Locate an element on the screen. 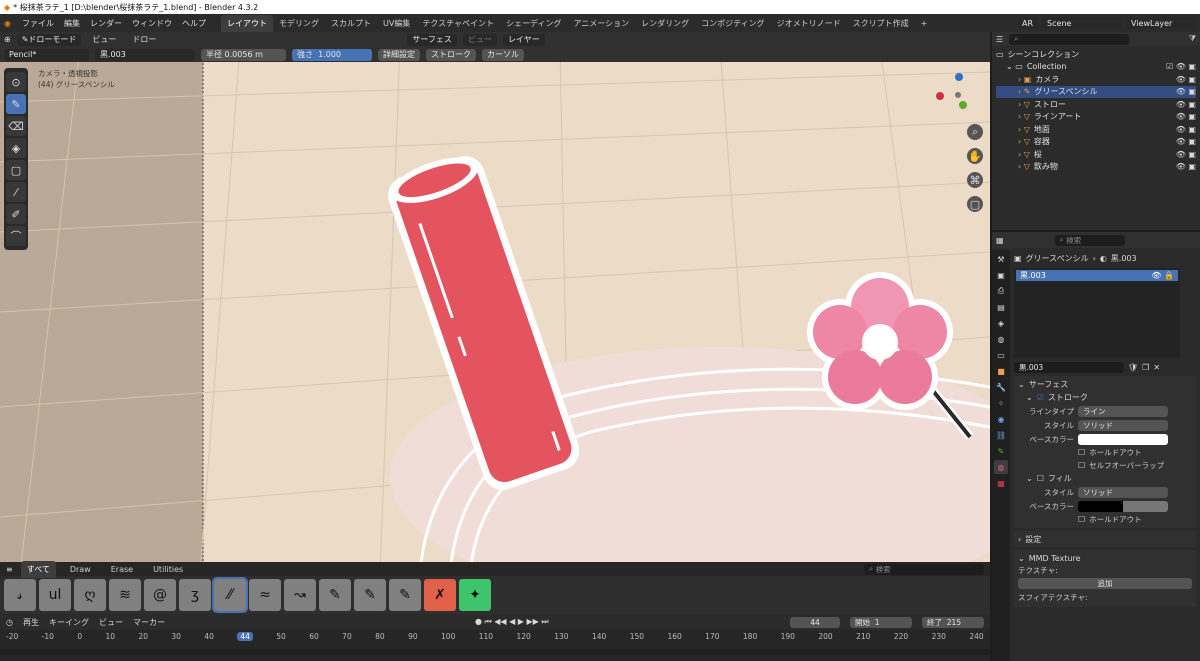  current-frame-field: 44 is located at coordinates (815, 622).